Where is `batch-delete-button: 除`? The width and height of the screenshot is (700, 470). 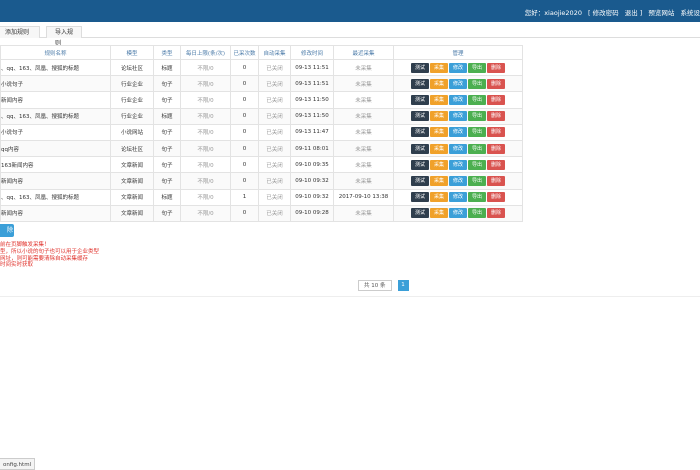
batch-delete-button: 除 is located at coordinates (7, 230).